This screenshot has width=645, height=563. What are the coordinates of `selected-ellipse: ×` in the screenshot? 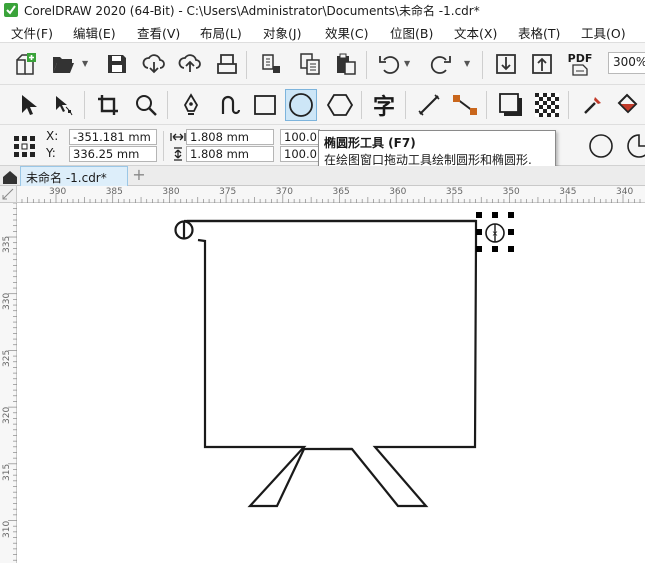 It's located at (495, 232).